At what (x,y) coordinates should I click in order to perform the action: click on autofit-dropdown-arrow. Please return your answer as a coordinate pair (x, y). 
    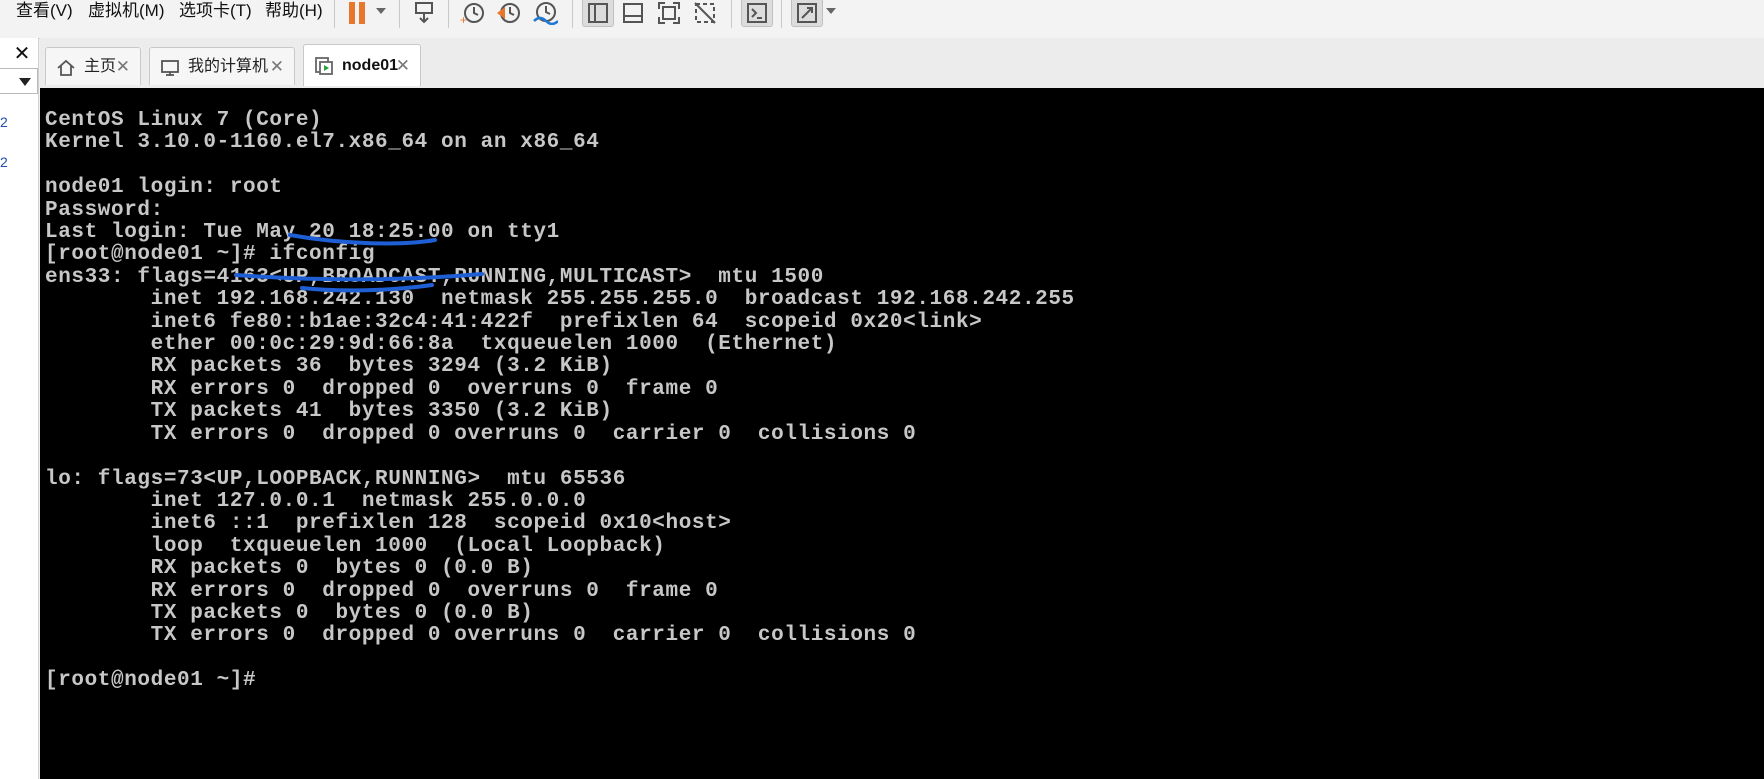
    Looking at the image, I should click on (831, 11).